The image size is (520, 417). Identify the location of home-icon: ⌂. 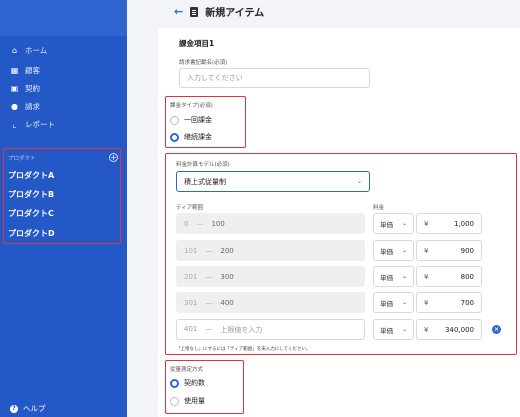
(14, 50).